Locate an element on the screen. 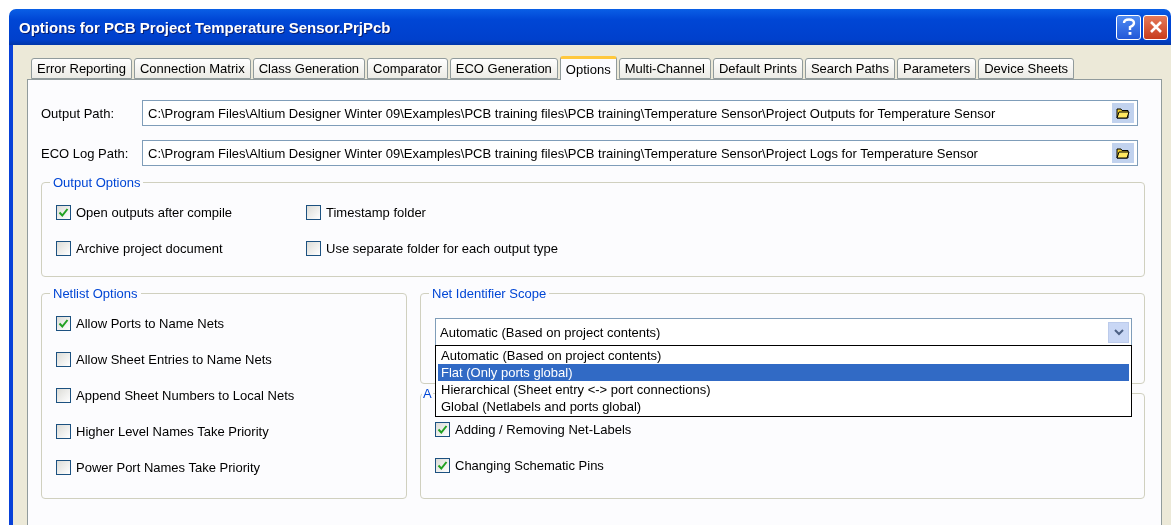  field-label: ECO Log Path: is located at coordinates (85, 153).